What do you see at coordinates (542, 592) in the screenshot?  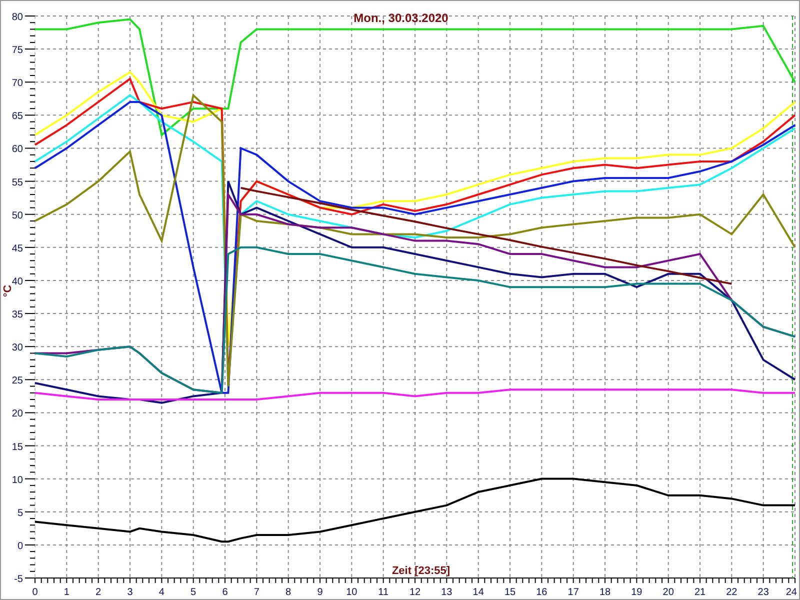 I see `tick-label: 16` at bounding box center [542, 592].